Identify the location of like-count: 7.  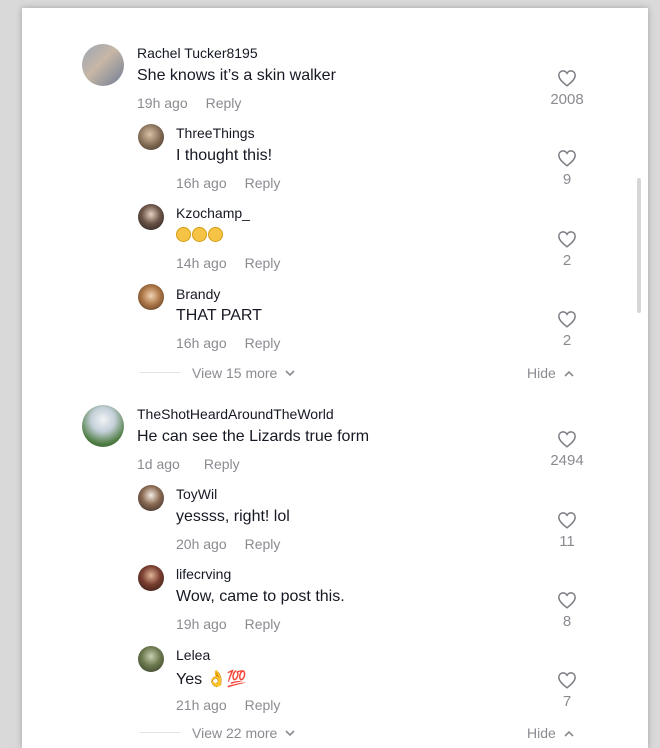
(567, 701).